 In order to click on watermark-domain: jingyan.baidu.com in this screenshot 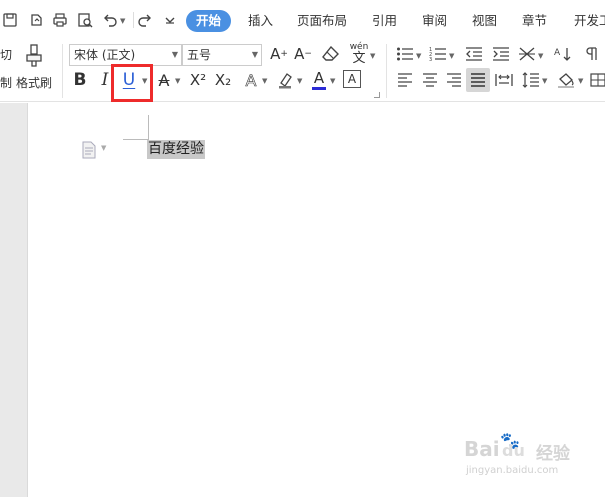, I will do `click(512, 470)`.